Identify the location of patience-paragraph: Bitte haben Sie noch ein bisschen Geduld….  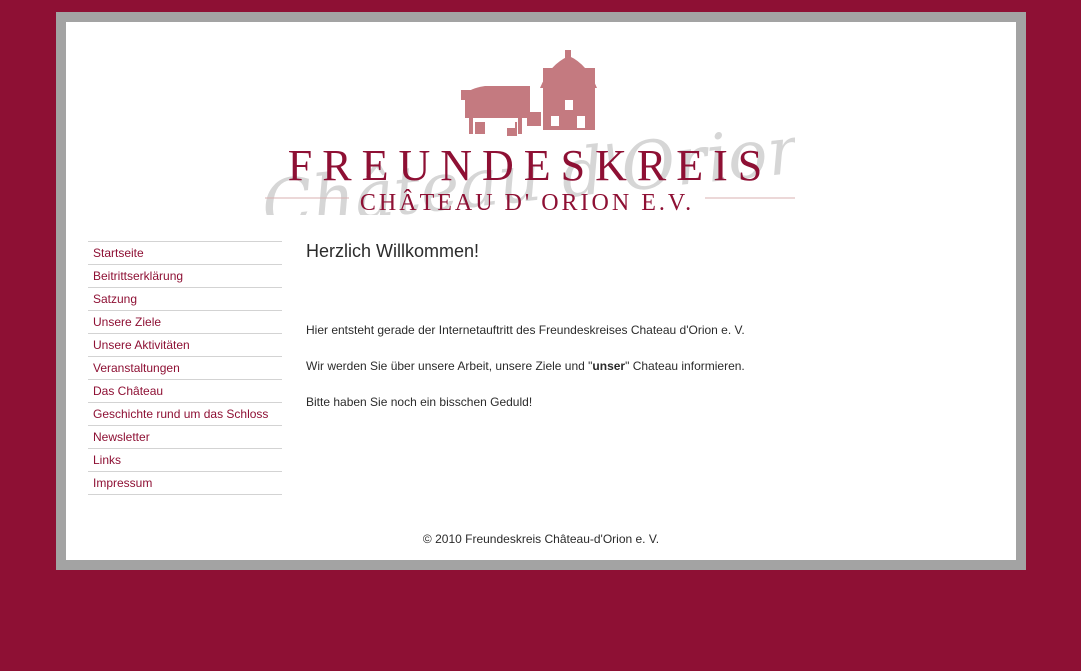
(419, 402).